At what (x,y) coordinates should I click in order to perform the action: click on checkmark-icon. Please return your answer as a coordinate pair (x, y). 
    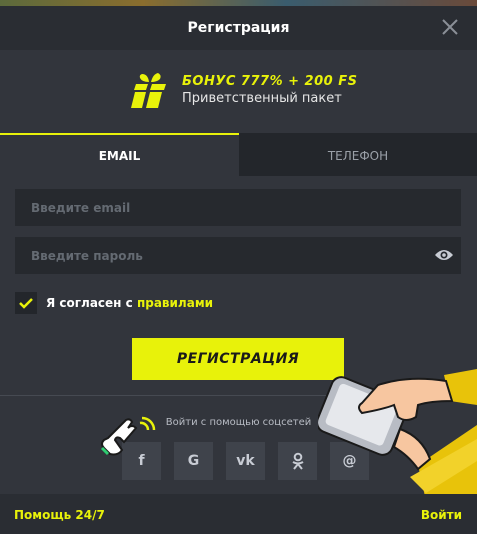
    Looking at the image, I should click on (26, 303).